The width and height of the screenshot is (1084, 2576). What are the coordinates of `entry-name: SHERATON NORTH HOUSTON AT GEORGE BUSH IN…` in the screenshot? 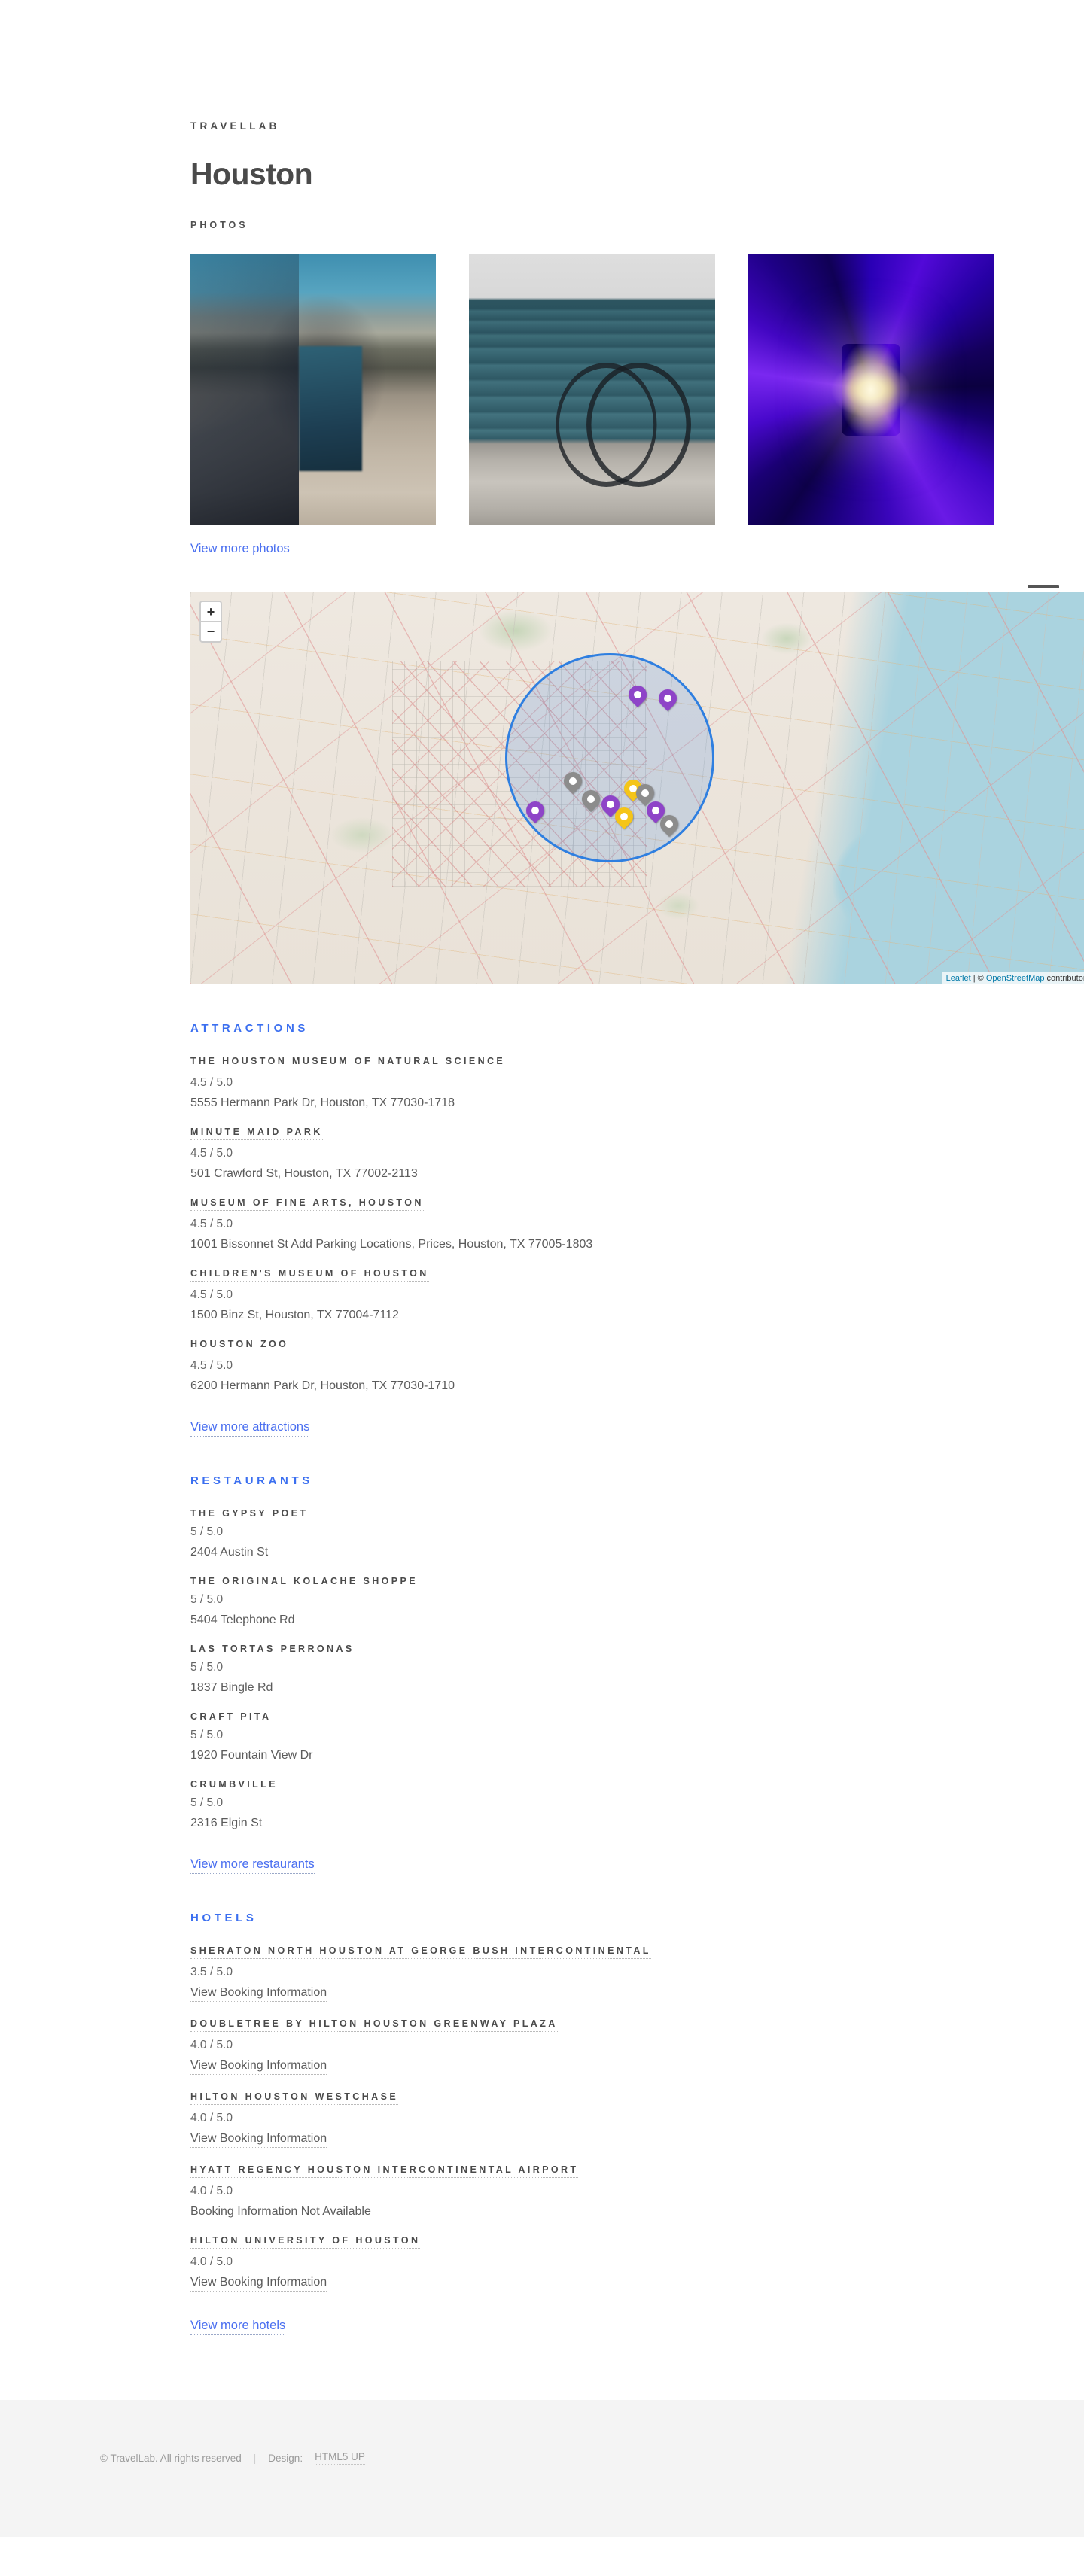 It's located at (420, 1952).